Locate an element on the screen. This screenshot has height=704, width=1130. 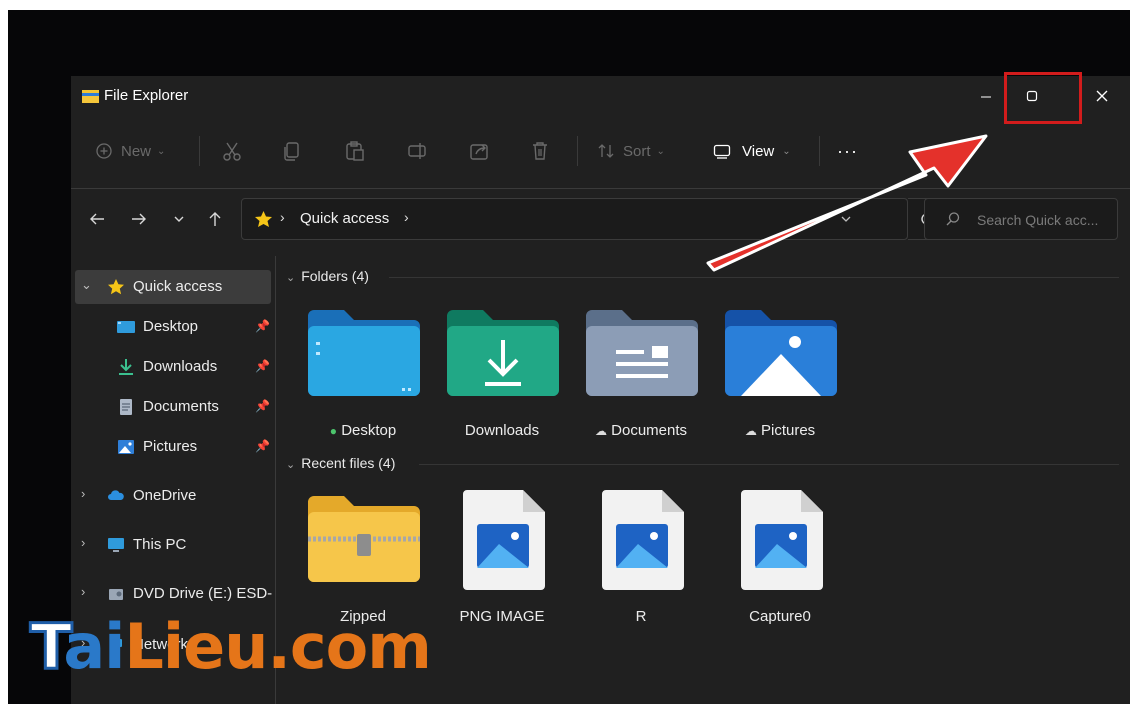
watermark-part: ai is located at coordinates (94, 646).